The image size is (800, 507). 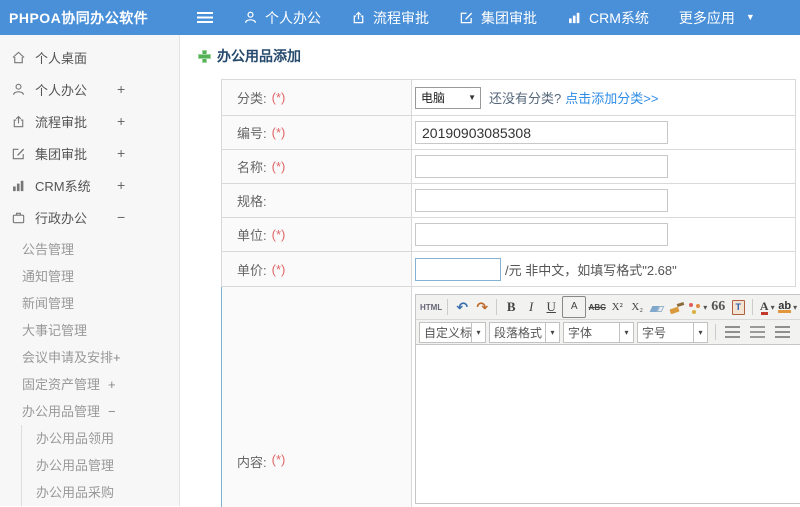 What do you see at coordinates (511, 307) in the screenshot?
I see `bold-button: B` at bounding box center [511, 307].